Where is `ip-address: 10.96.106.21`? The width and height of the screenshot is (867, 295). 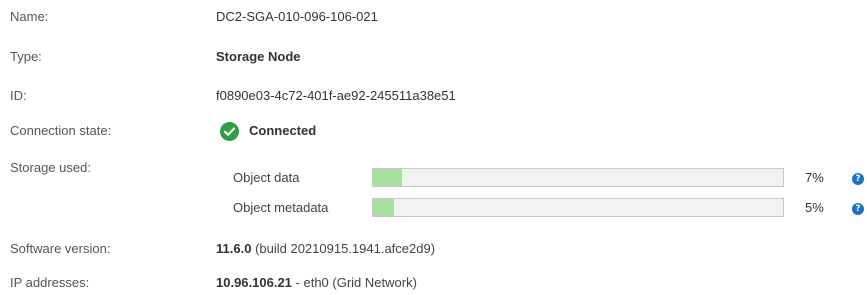 ip-address: 10.96.106.21 is located at coordinates (254, 282).